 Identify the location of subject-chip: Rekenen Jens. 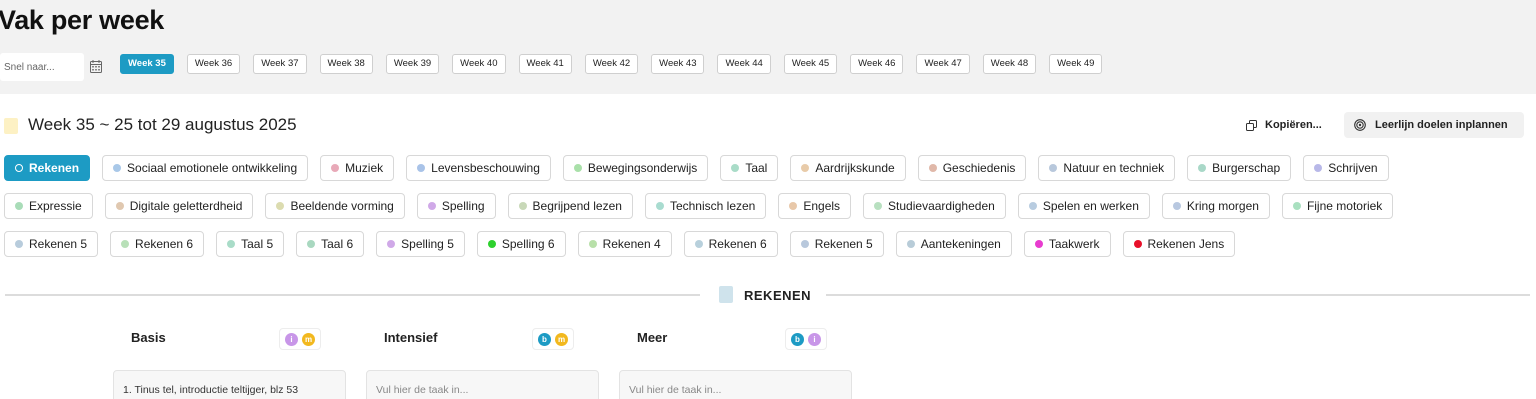
(1179, 244).